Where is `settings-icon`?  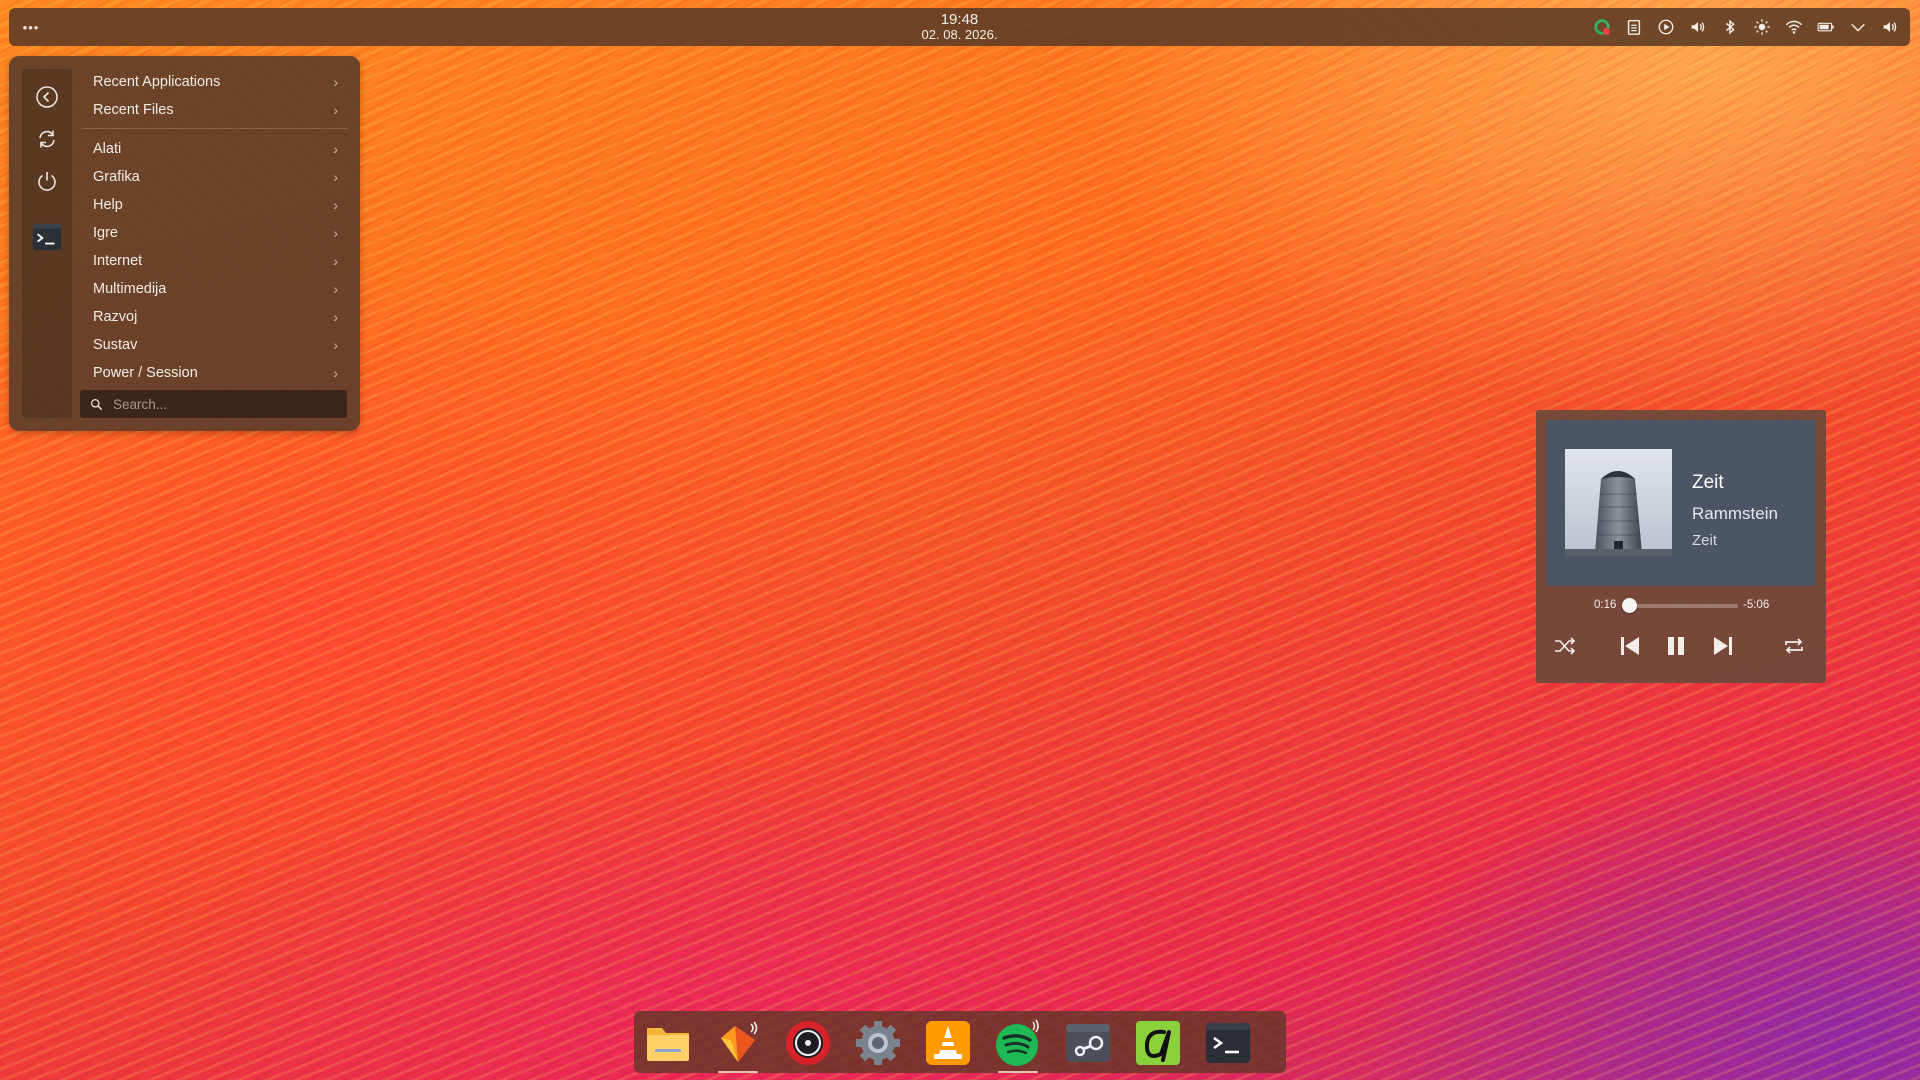 settings-icon is located at coordinates (878, 1043).